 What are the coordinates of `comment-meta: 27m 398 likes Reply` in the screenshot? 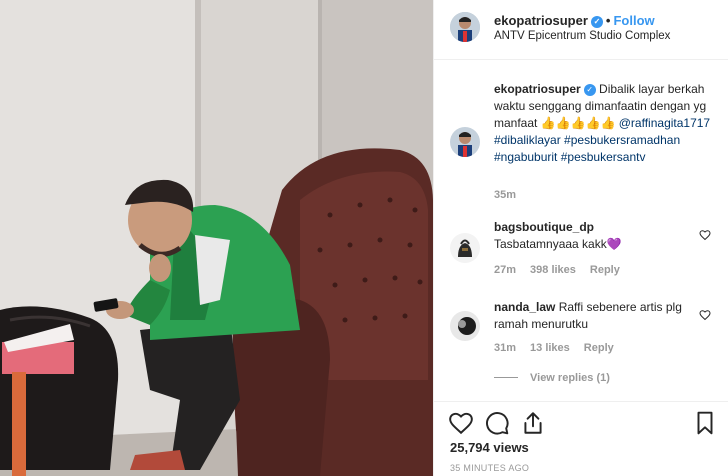 It's located at (564, 270).